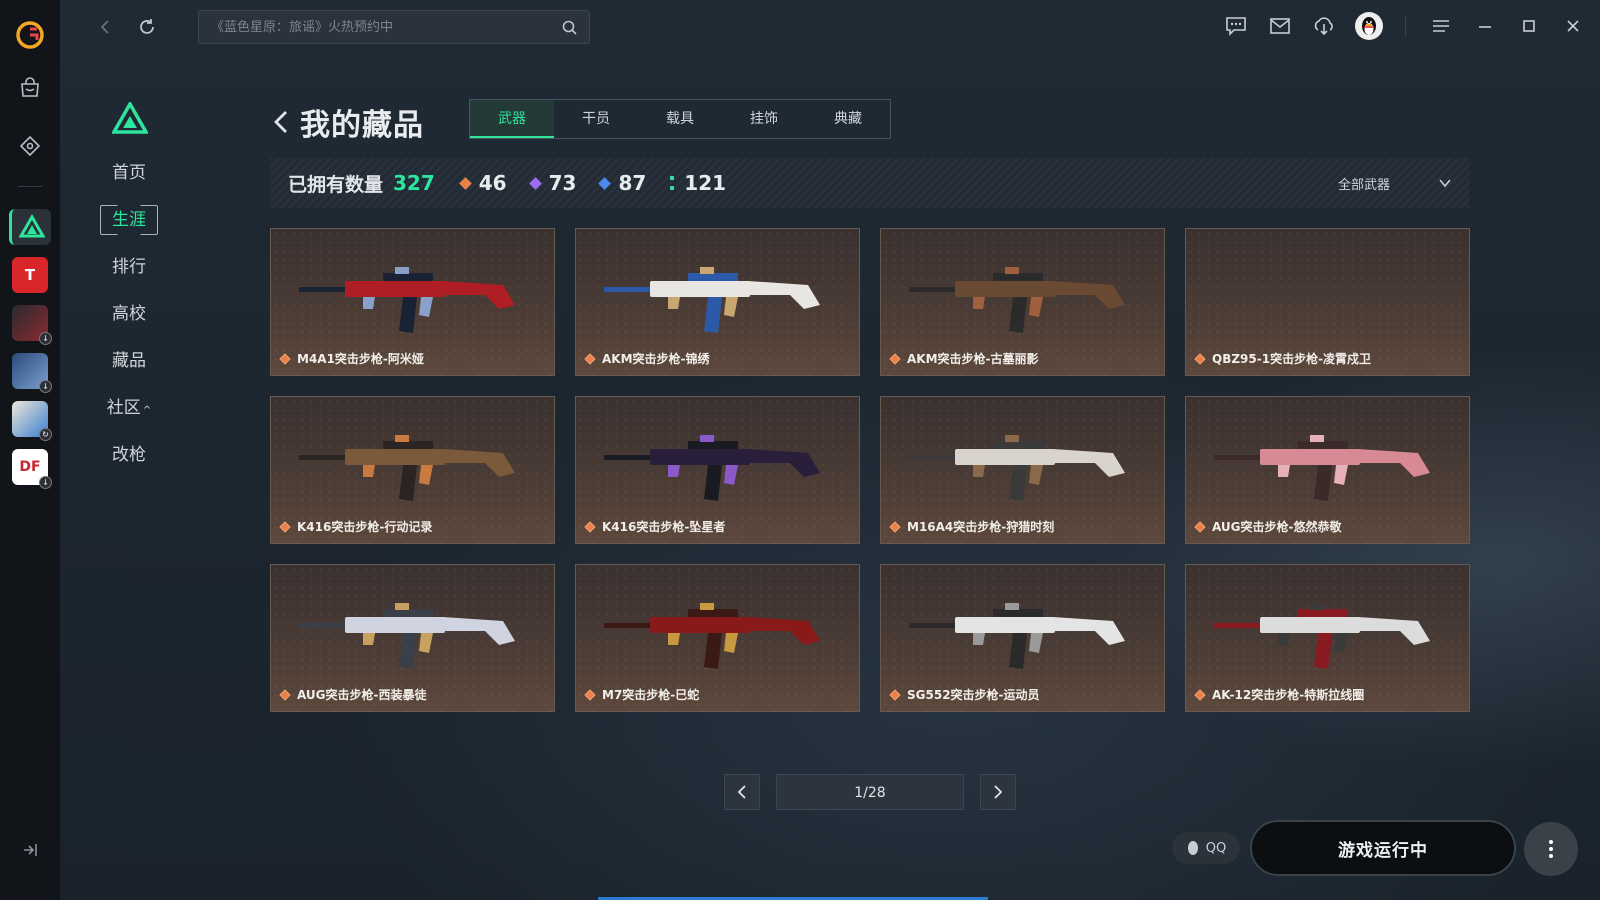 The width and height of the screenshot is (1600, 900). What do you see at coordinates (353, 694) in the screenshot?
I see `weapon-name-row: AUG突击步枪-西装暴徒` at bounding box center [353, 694].